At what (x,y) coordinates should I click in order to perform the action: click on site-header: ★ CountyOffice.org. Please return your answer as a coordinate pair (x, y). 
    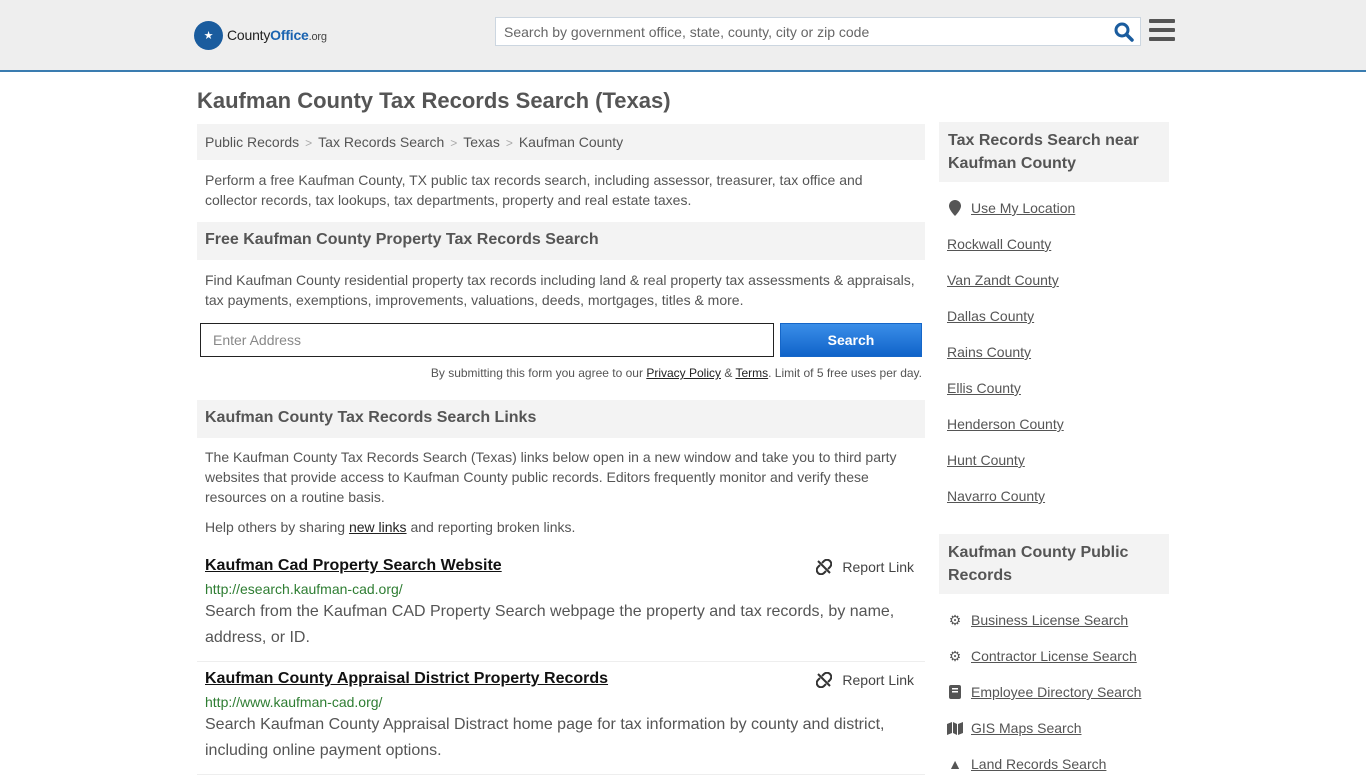
    Looking at the image, I should click on (683, 36).